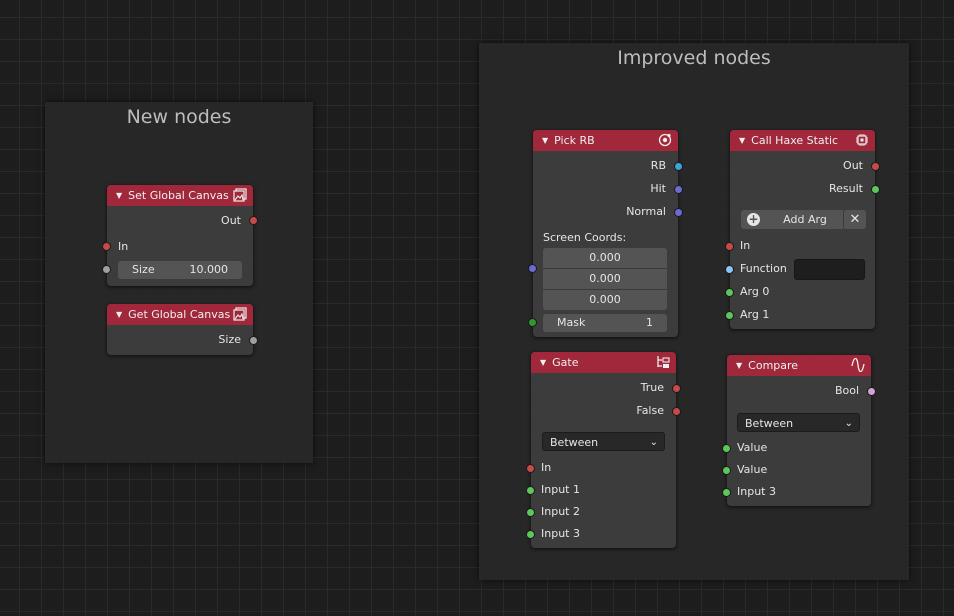  What do you see at coordinates (652, 387) in the screenshot?
I see `output-label-true: True` at bounding box center [652, 387].